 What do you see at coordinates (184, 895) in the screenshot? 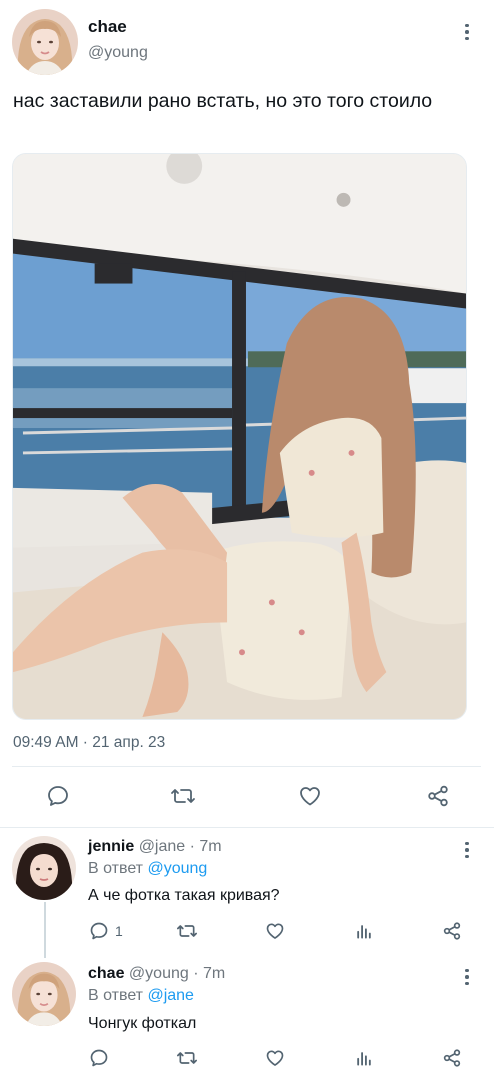
I see `reply-text: А че фотка такая кривая?` at bounding box center [184, 895].